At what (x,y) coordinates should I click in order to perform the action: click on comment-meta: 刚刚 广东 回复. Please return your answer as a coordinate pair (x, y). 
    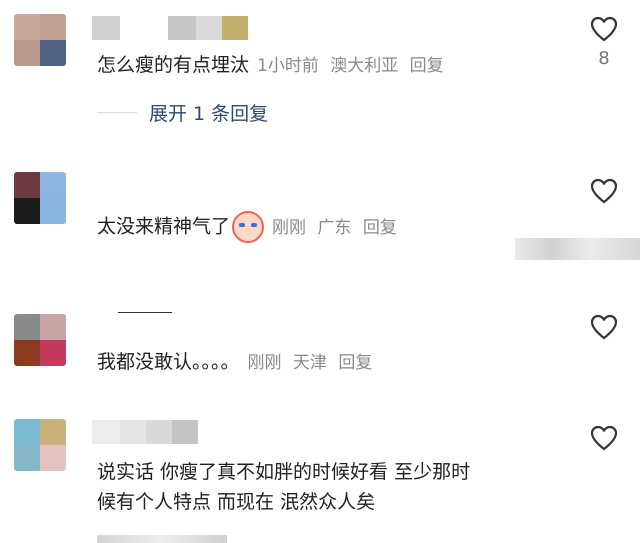
    Looking at the image, I should click on (337, 228).